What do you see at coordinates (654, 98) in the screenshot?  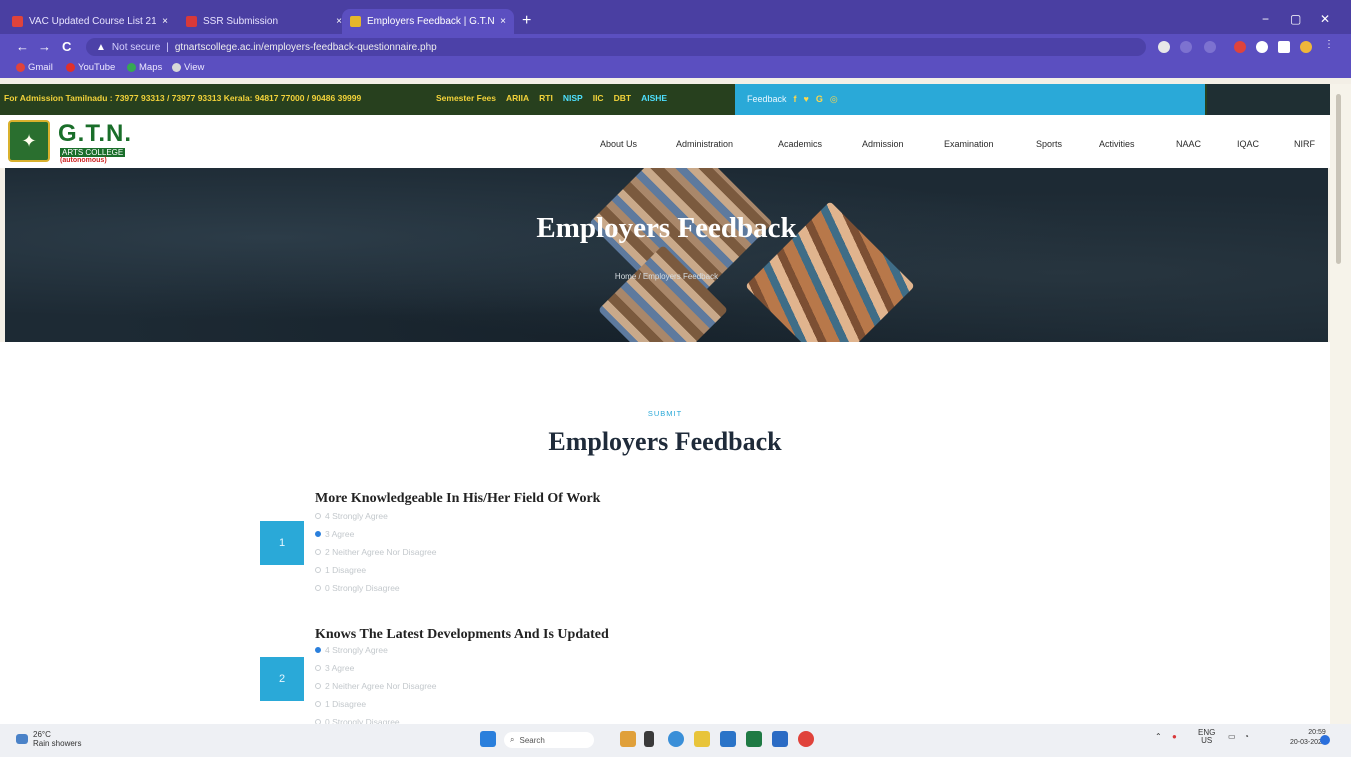 I see `link-aishe: AISHE` at bounding box center [654, 98].